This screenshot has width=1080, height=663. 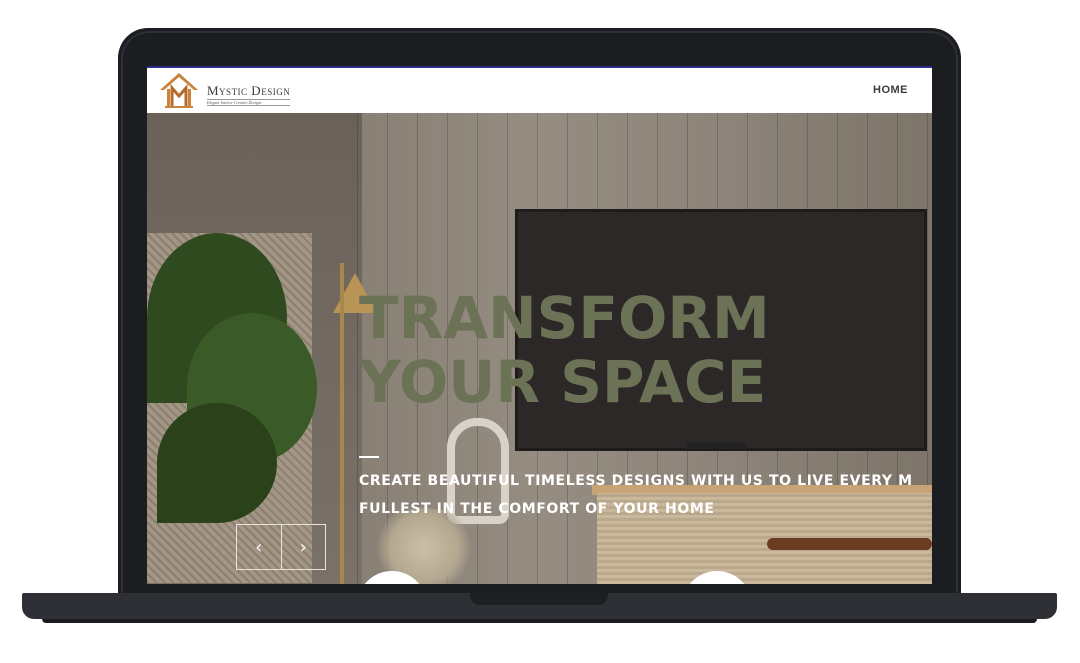 What do you see at coordinates (217, 463) in the screenshot?
I see `hero-bg-plant-lower` at bounding box center [217, 463].